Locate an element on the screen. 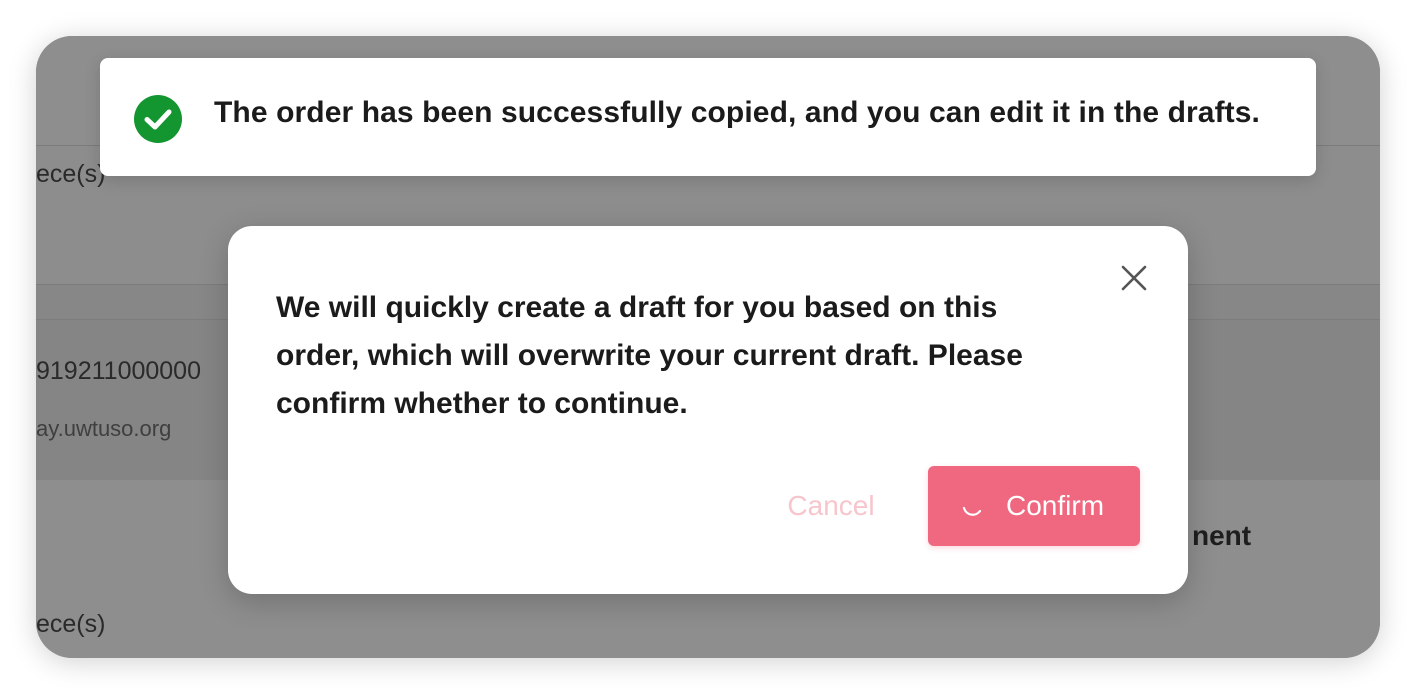 The image size is (1416, 694). loading-spinner-icon is located at coordinates (972, 511).